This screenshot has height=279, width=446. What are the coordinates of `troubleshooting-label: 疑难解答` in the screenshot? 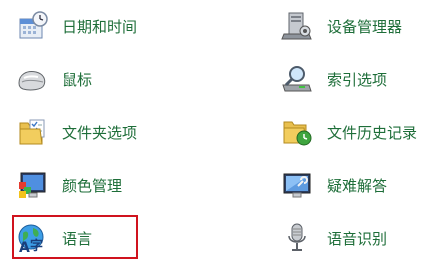 It's located at (357, 185).